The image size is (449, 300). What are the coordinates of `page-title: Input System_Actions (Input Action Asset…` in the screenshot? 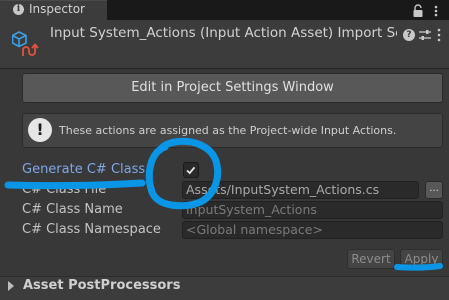 It's located at (223, 33).